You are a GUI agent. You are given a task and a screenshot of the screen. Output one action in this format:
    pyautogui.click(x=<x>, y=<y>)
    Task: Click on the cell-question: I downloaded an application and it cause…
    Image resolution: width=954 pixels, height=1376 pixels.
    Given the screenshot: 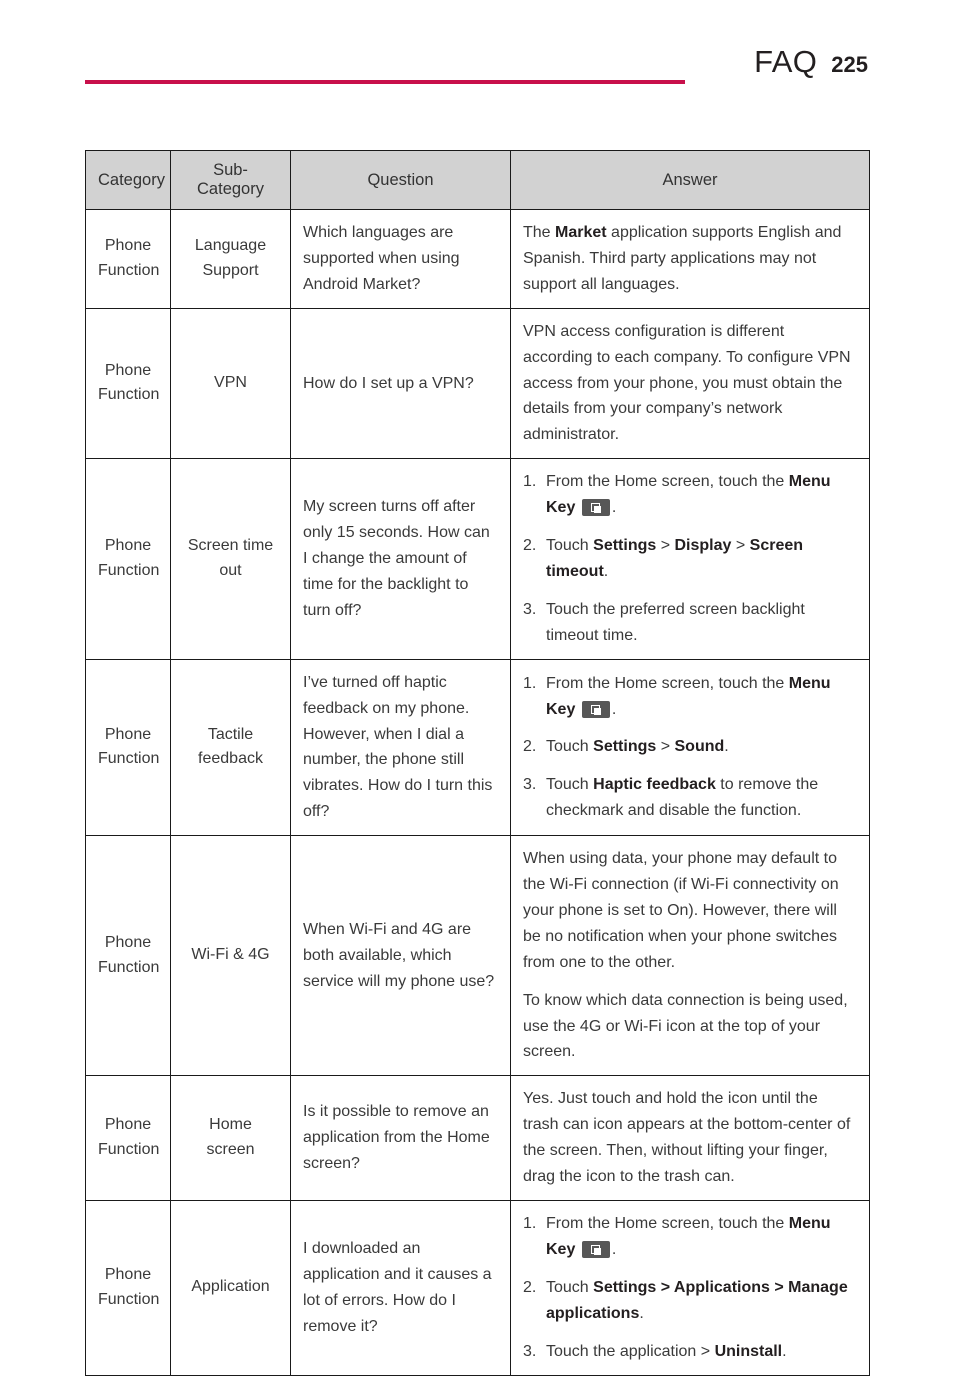 What is the action you would take?
    pyautogui.click(x=400, y=1288)
    